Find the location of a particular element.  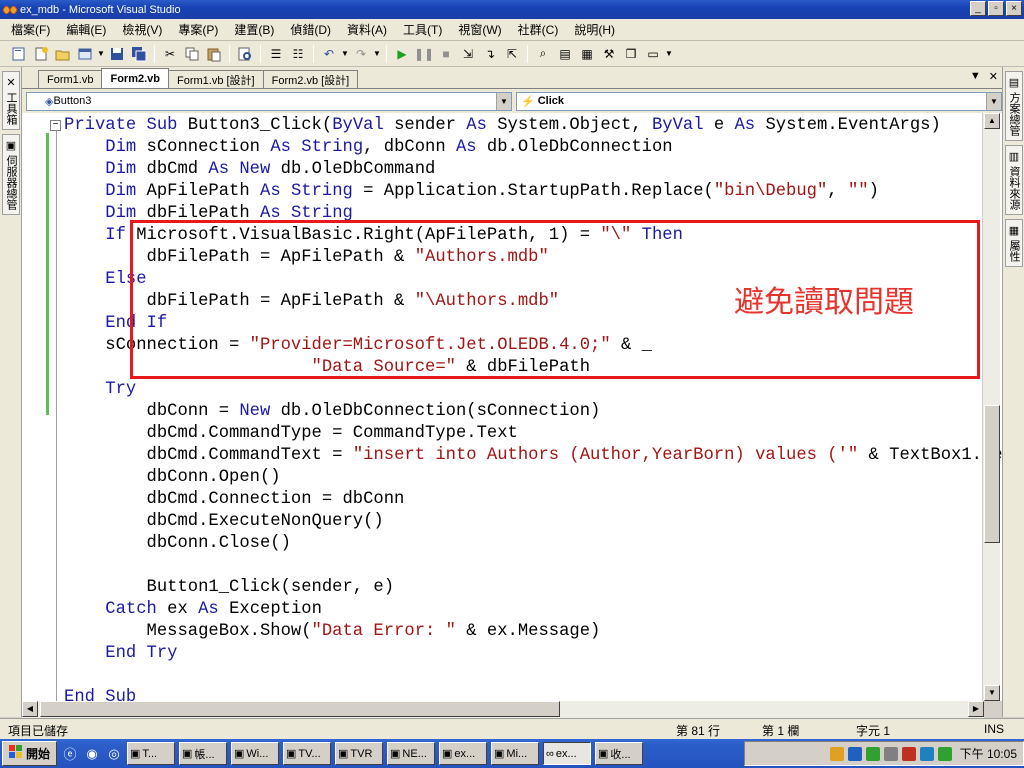

vertical-scrollbar: ▲ ▼ is located at coordinates (991, 407).